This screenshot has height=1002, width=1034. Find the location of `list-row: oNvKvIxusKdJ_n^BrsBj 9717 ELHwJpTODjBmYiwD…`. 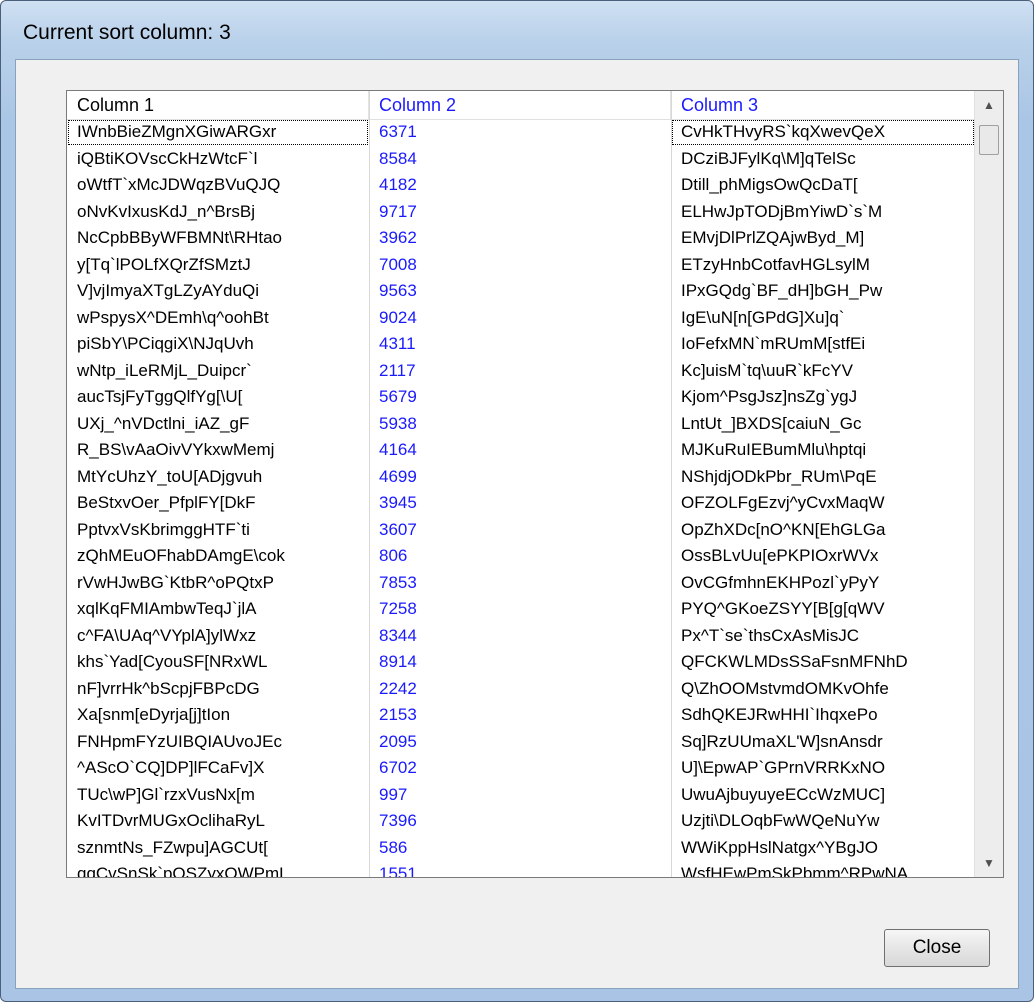

list-row: oNvKvIxusKdJ_n^BrsBj 9717 ELHwJpTODjBmYiwD… is located at coordinates (521, 212).